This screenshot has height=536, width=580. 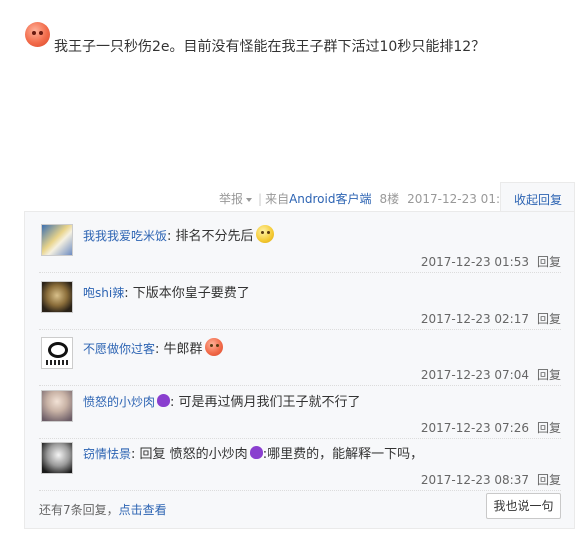 I want to click on source-link: Android客户端, so click(x=330, y=199).